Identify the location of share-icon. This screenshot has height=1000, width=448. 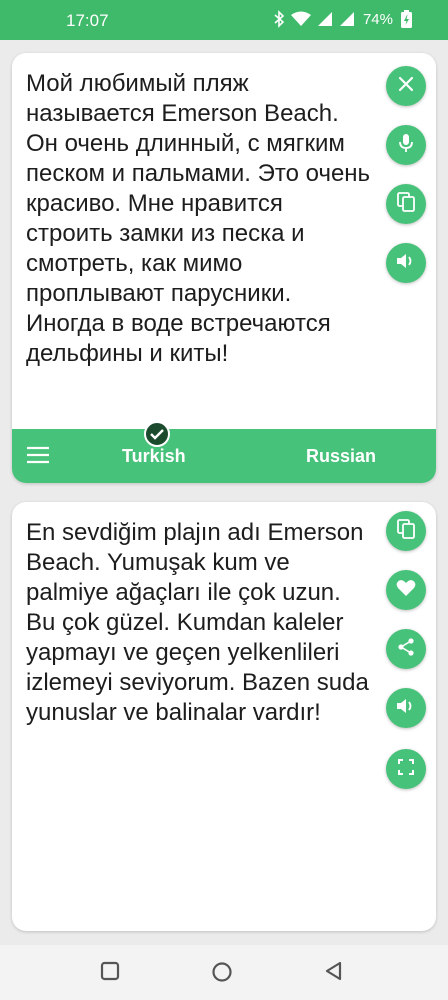
(406, 649).